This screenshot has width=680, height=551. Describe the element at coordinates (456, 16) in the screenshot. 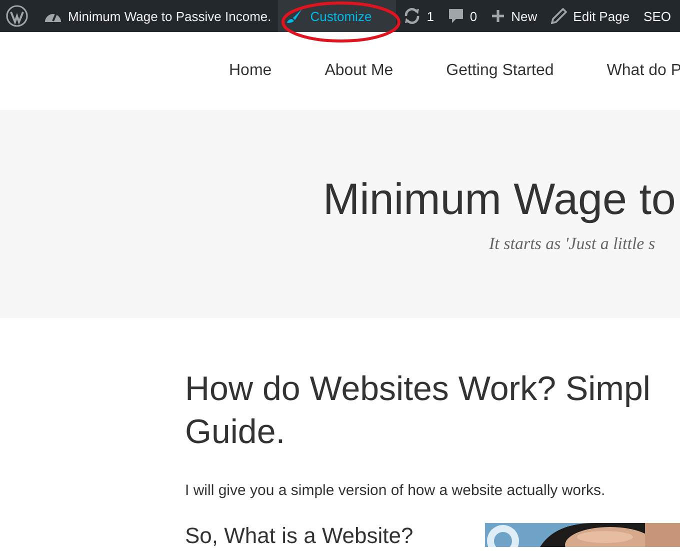

I see `speech-bubble-icon` at that location.